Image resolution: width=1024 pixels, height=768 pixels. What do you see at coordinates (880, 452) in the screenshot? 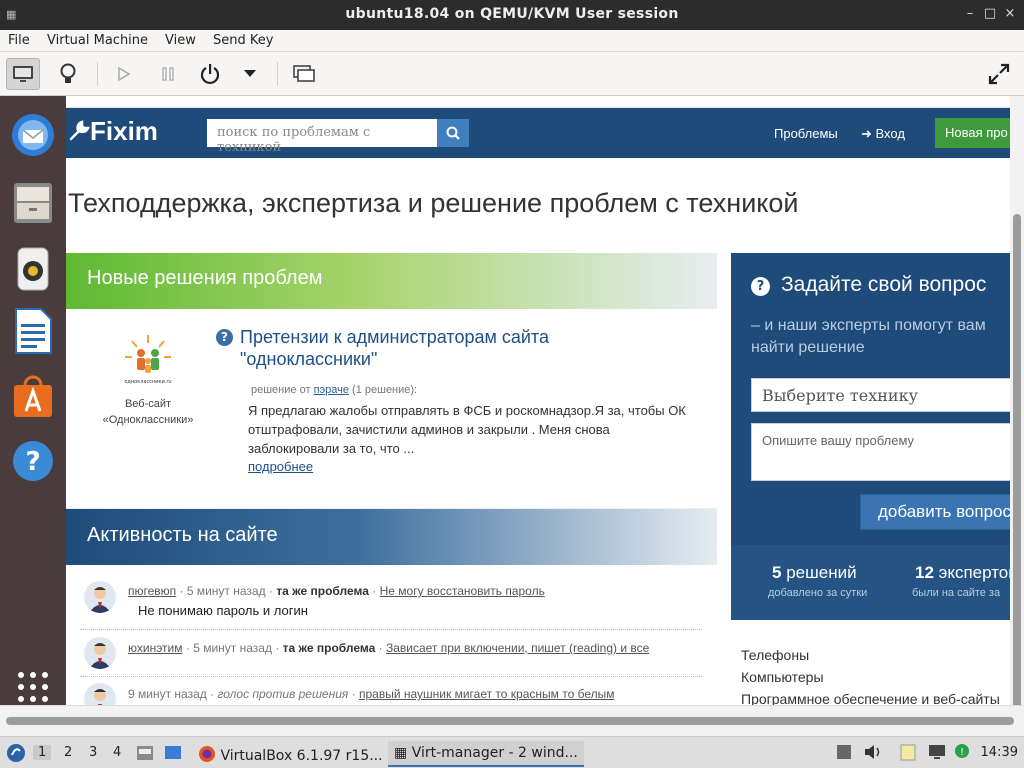
I see `describe-problem-field: Опишите вашу проблему` at bounding box center [880, 452].